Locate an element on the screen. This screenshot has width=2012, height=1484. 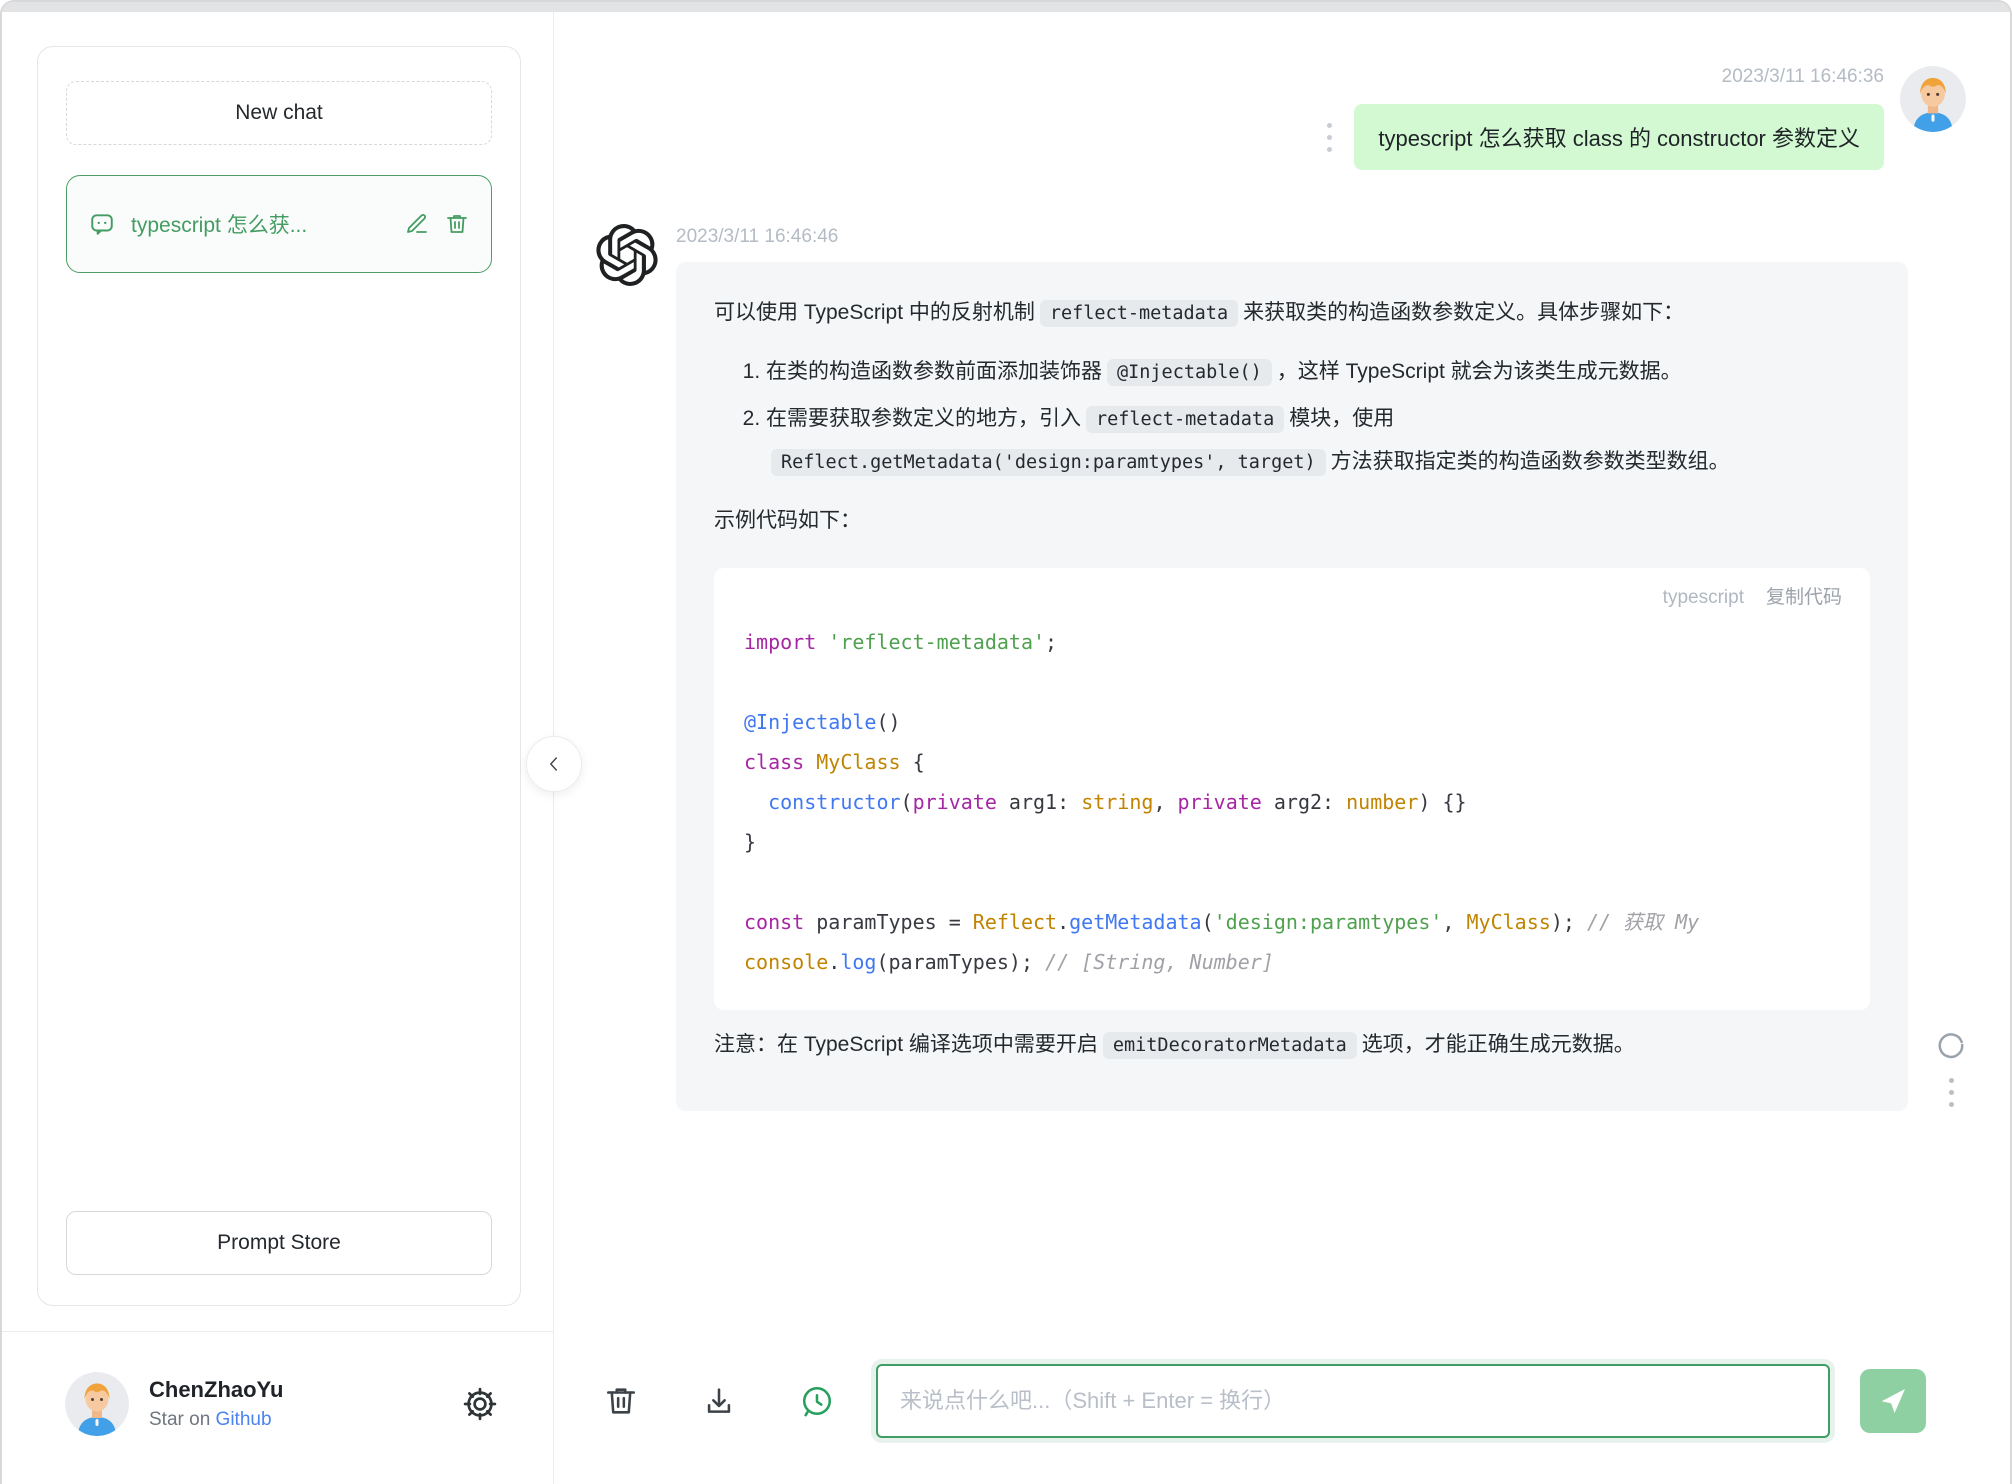
delete-conversation-icon is located at coordinates (457, 224).